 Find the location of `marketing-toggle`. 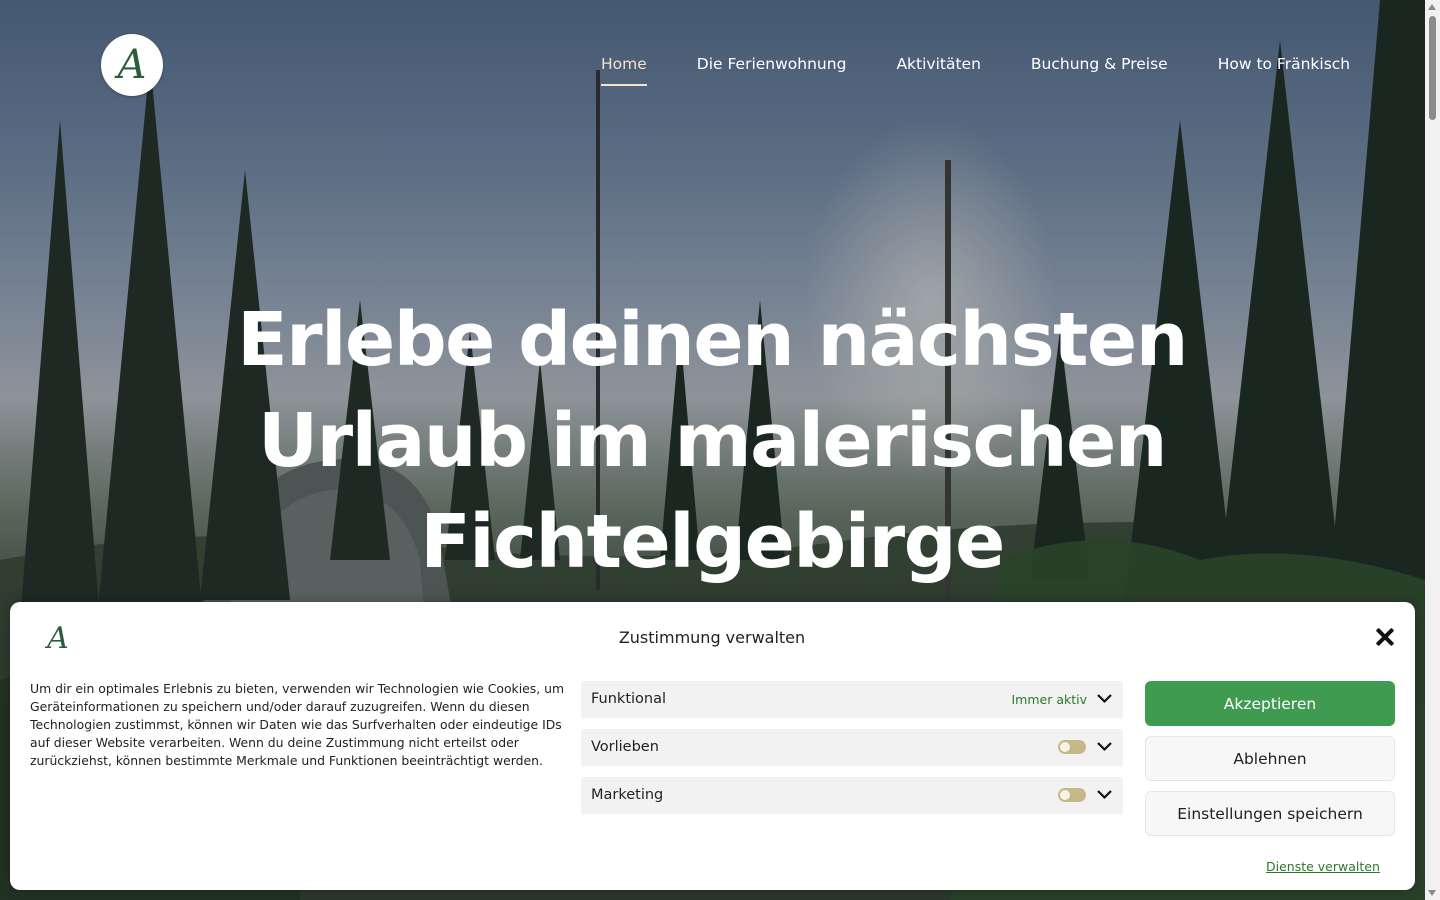

marketing-toggle is located at coordinates (1072, 795).